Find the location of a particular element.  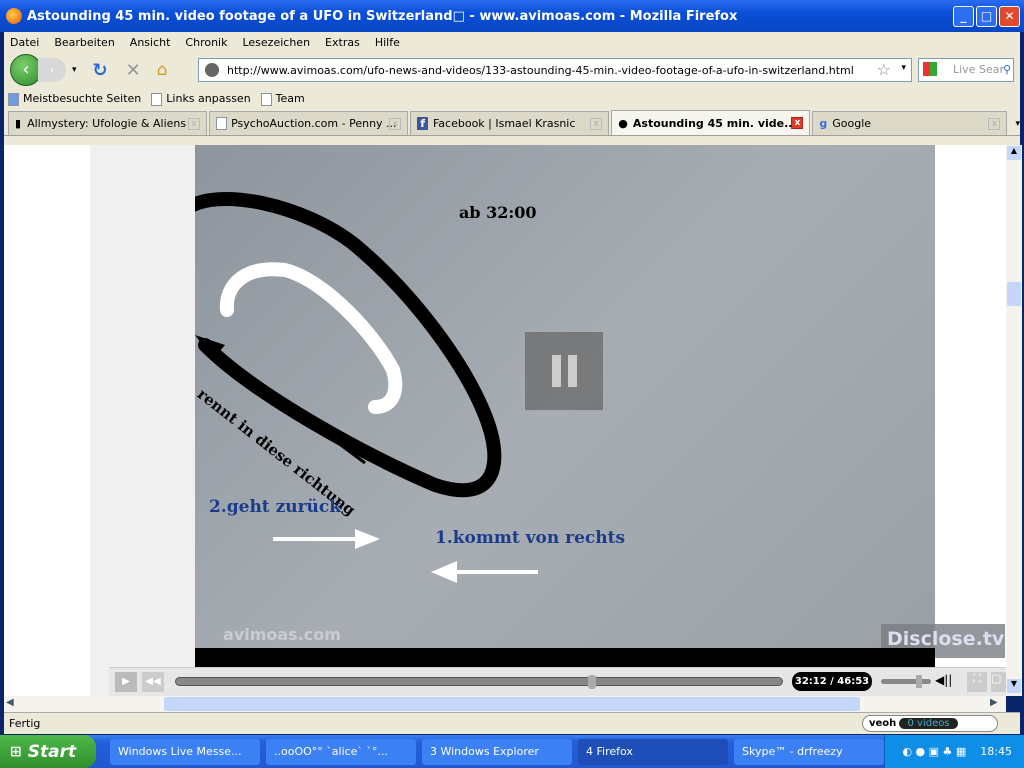

bookmark-links-anpassen: Links anpassen is located at coordinates (201, 99).